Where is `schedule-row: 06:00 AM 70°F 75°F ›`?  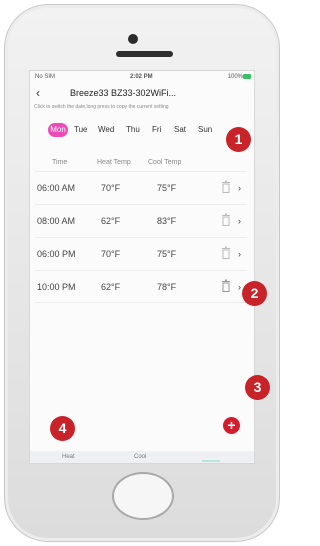
schedule-row: 06:00 AM 70°F 75°F › is located at coordinates (141, 187).